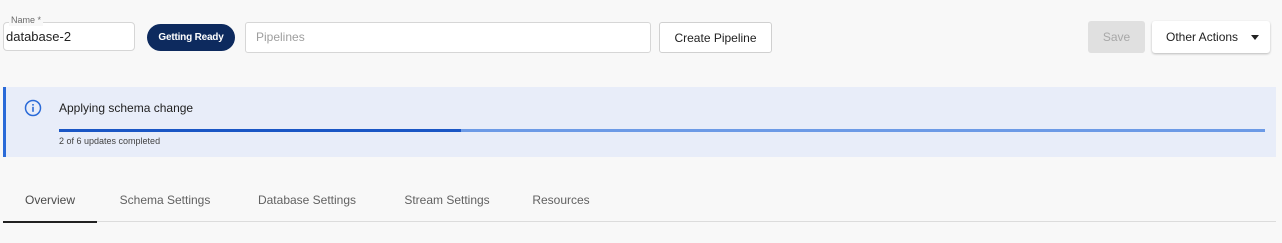 The height and width of the screenshot is (243, 1282). I want to click on tab-label: Stream Settings, so click(447, 200).